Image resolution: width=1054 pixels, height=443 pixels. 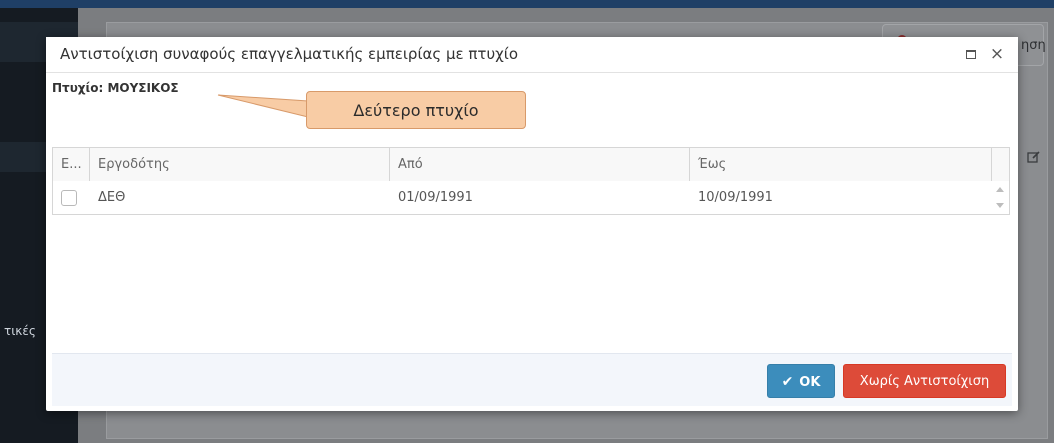 I want to click on check-icon: ✔, so click(x=787, y=382).